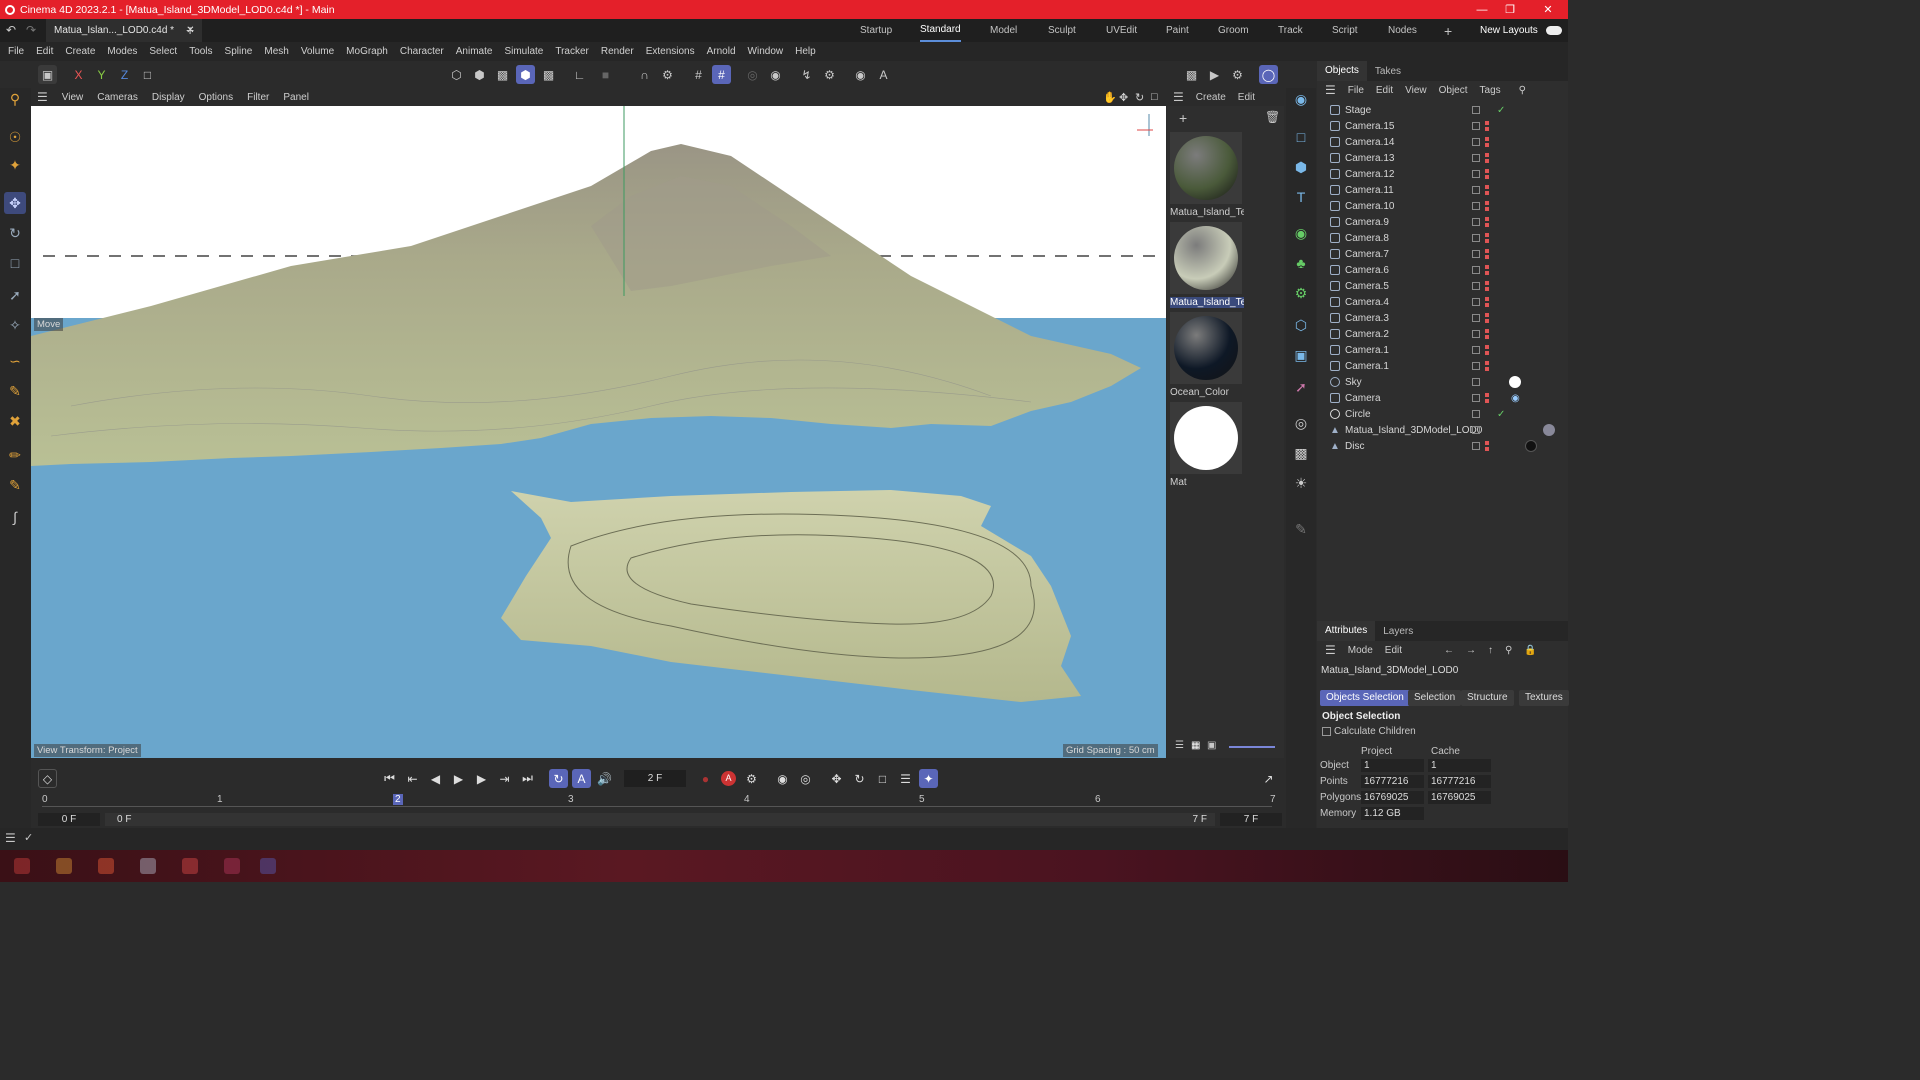  I want to click on tab-takes: Takes, so click(1388, 71).